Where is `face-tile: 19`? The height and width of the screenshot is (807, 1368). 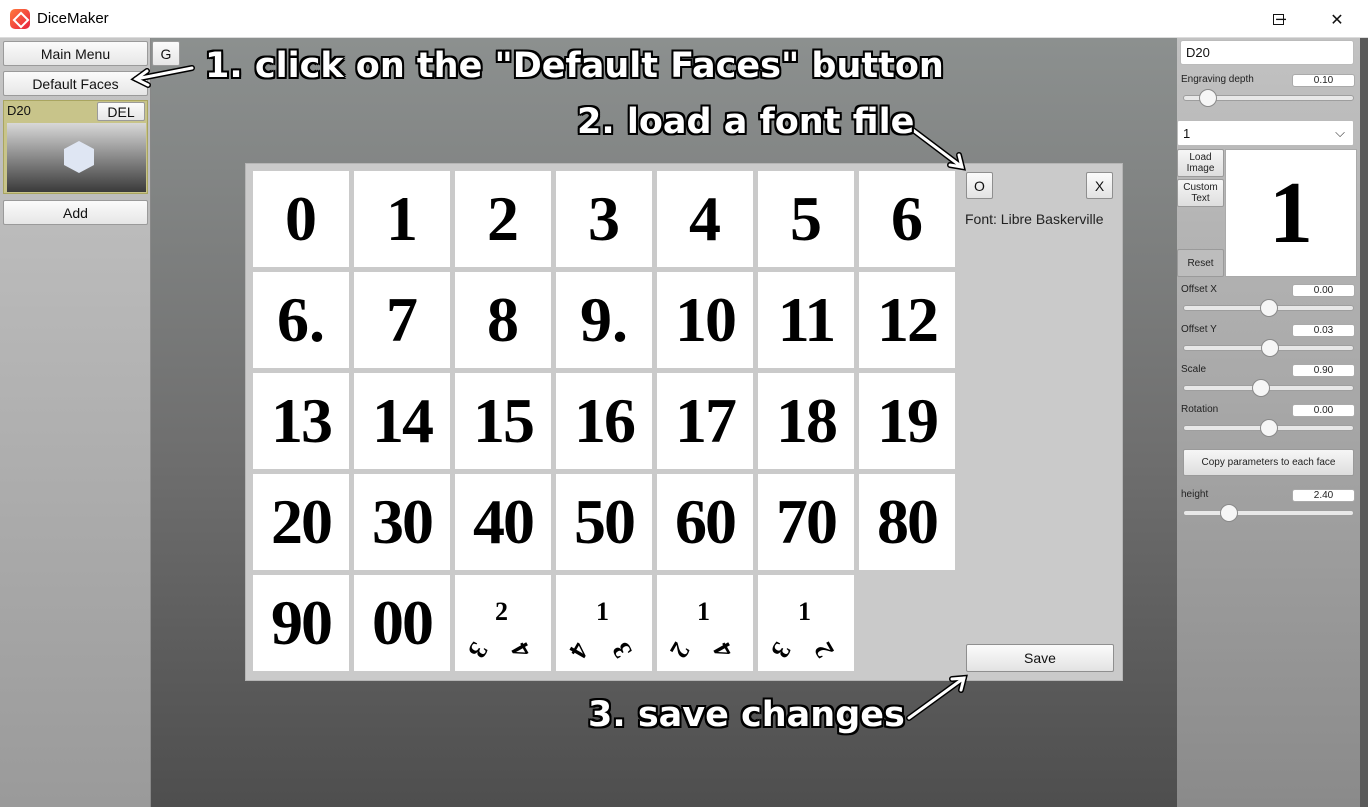
face-tile: 19 is located at coordinates (907, 421).